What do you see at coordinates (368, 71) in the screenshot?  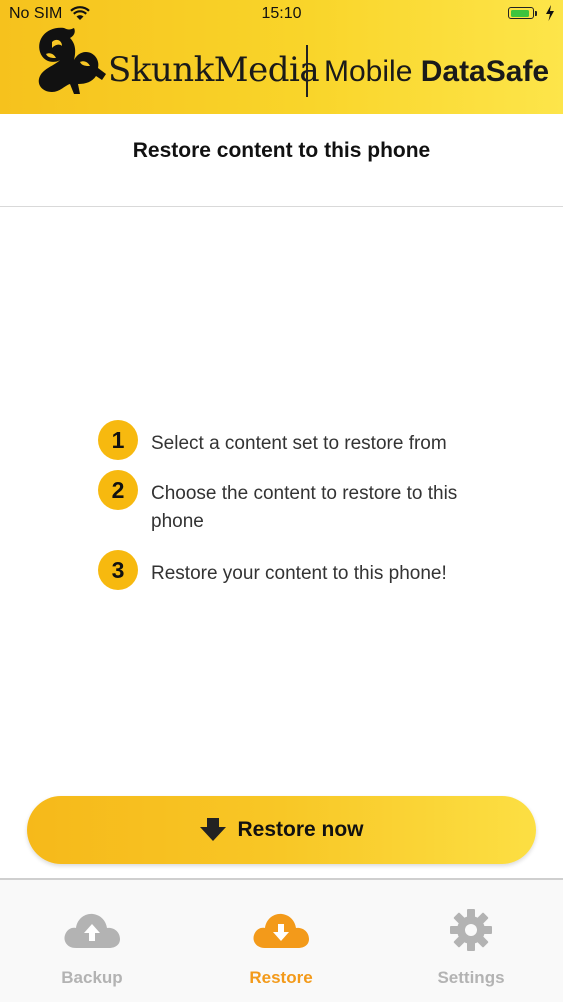 I see `brand-product-light: Mobile` at bounding box center [368, 71].